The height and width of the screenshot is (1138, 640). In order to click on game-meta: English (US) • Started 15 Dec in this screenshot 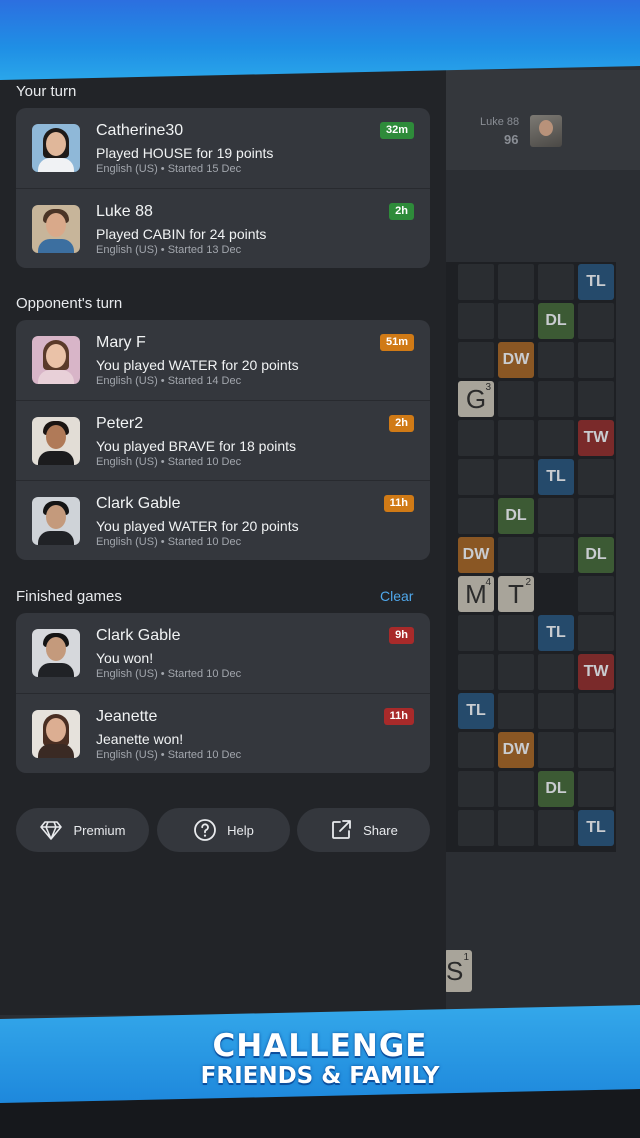, I will do `click(169, 169)`.